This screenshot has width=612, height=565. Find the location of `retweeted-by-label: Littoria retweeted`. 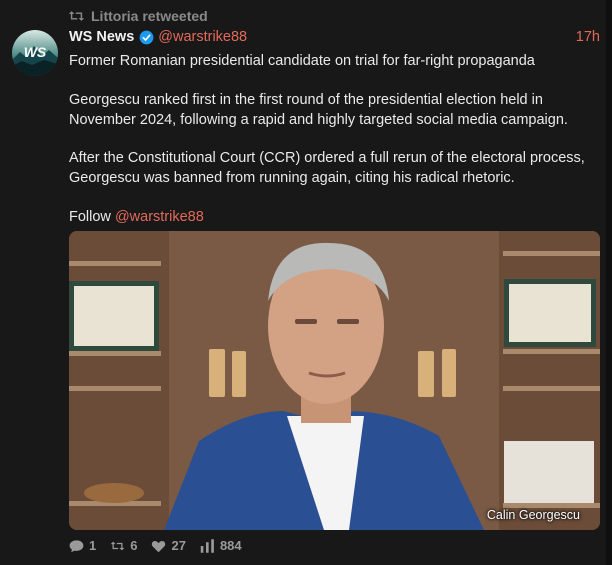

retweeted-by-label: Littoria retweeted is located at coordinates (149, 16).